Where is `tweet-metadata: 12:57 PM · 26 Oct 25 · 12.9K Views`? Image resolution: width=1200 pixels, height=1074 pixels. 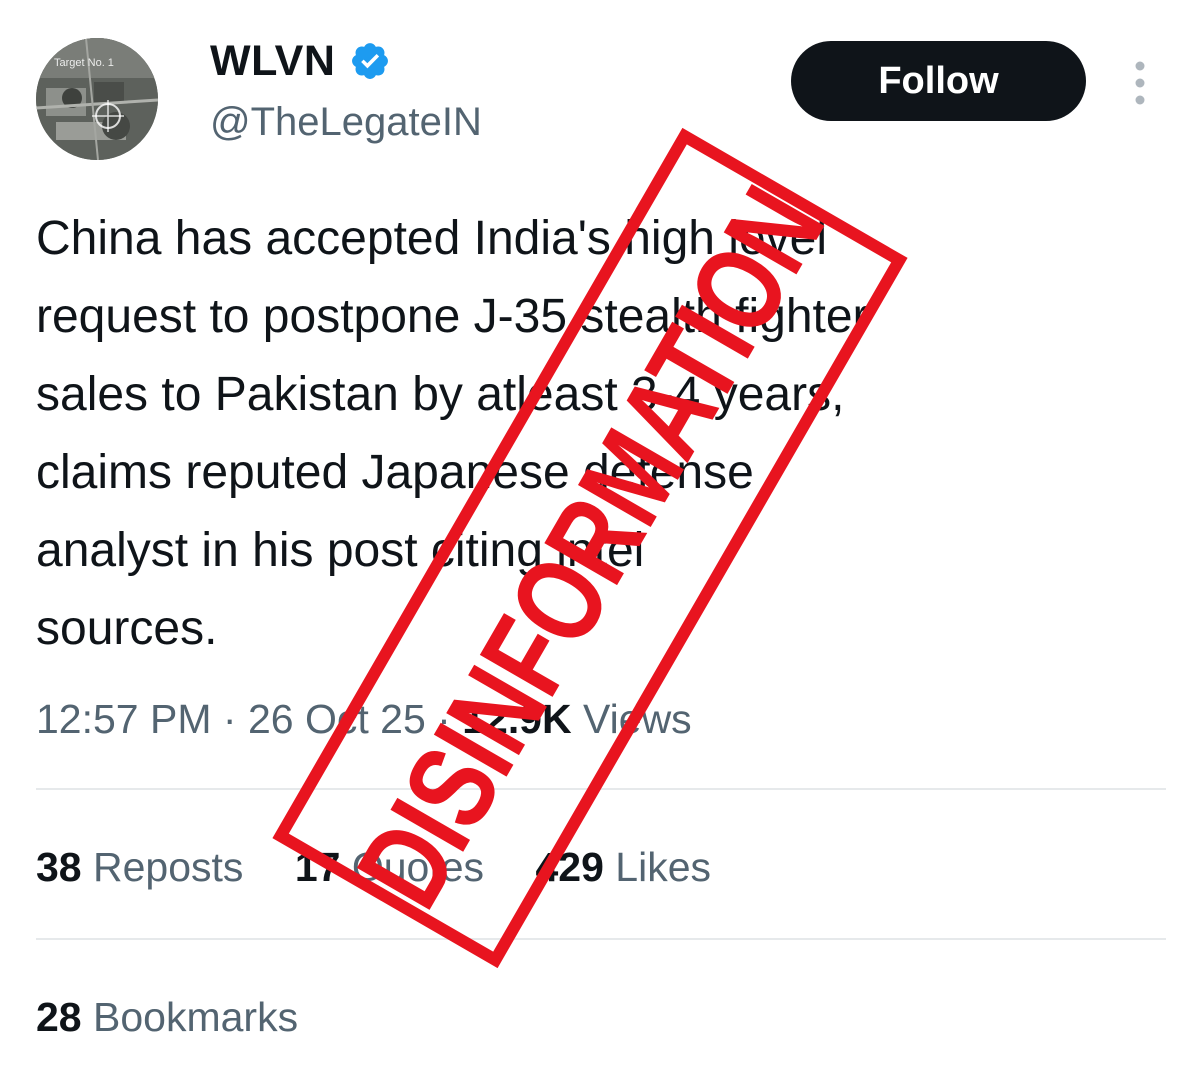 tweet-metadata: 12:57 PM · 26 Oct 25 · 12.9K Views is located at coordinates (364, 719).